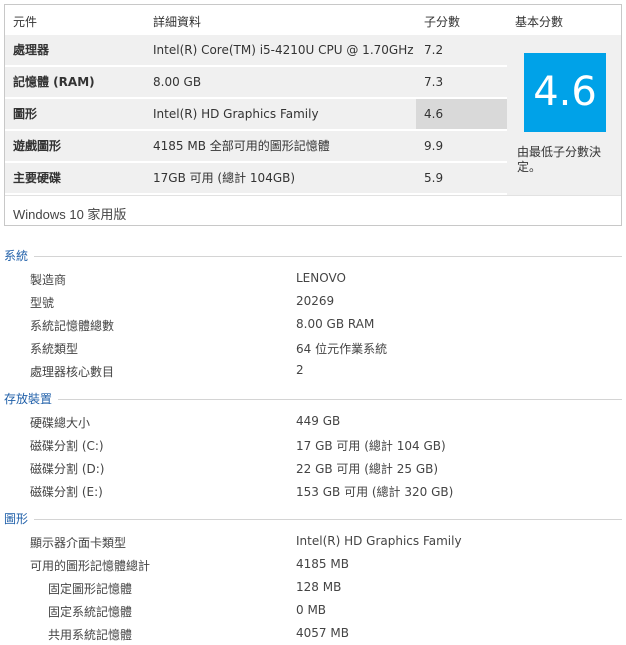 The image size is (626, 645). What do you see at coordinates (311, 610) in the screenshot?
I see `info-value: 0 MB` at bounding box center [311, 610].